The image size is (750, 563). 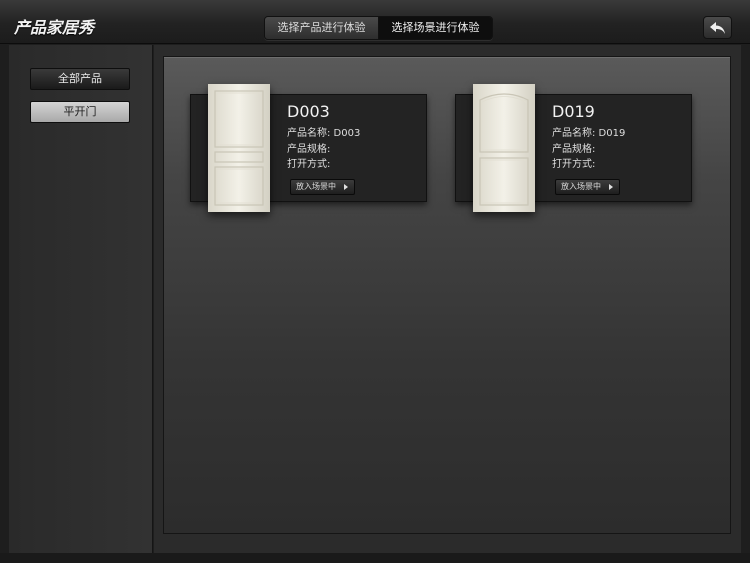 What do you see at coordinates (322, 28) in the screenshot?
I see `tab-choose-product: 选择产品进行体验` at bounding box center [322, 28].